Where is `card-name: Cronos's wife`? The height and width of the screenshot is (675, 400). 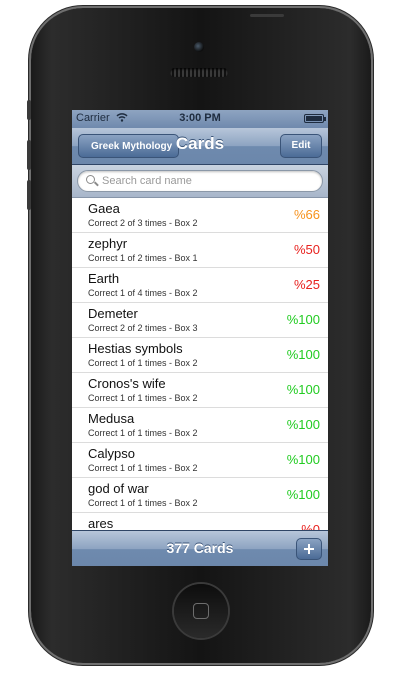
card-name: Cronos's wife is located at coordinates (127, 383).